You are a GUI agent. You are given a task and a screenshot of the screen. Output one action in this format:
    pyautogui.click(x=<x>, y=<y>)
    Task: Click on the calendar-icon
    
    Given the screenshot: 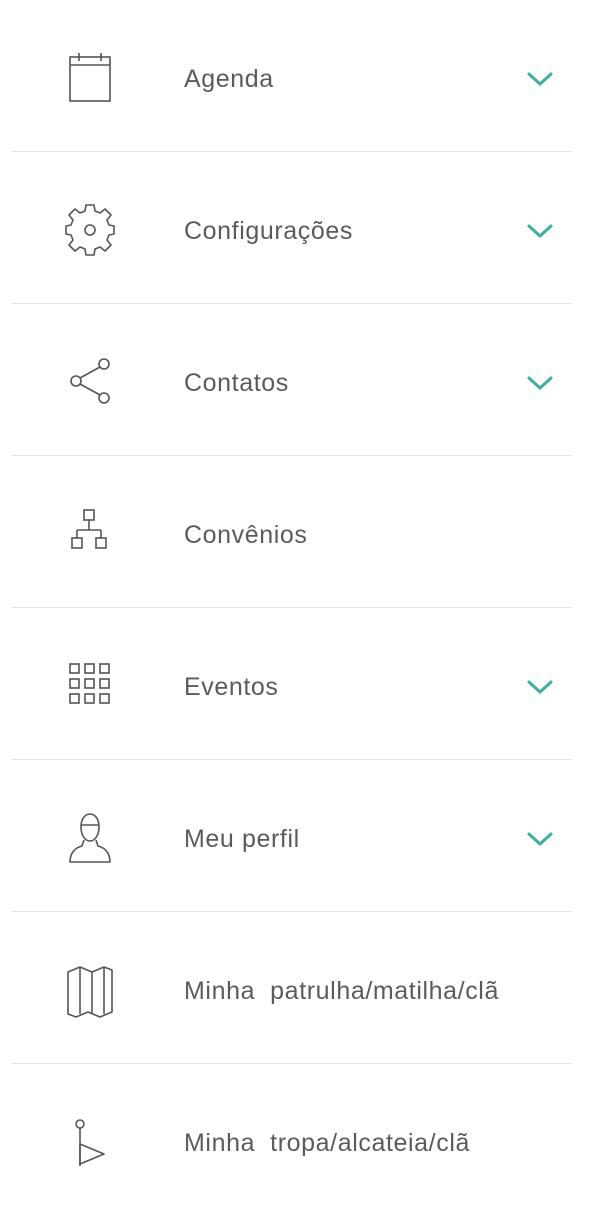 What is the action you would take?
    pyautogui.click(x=90, y=78)
    